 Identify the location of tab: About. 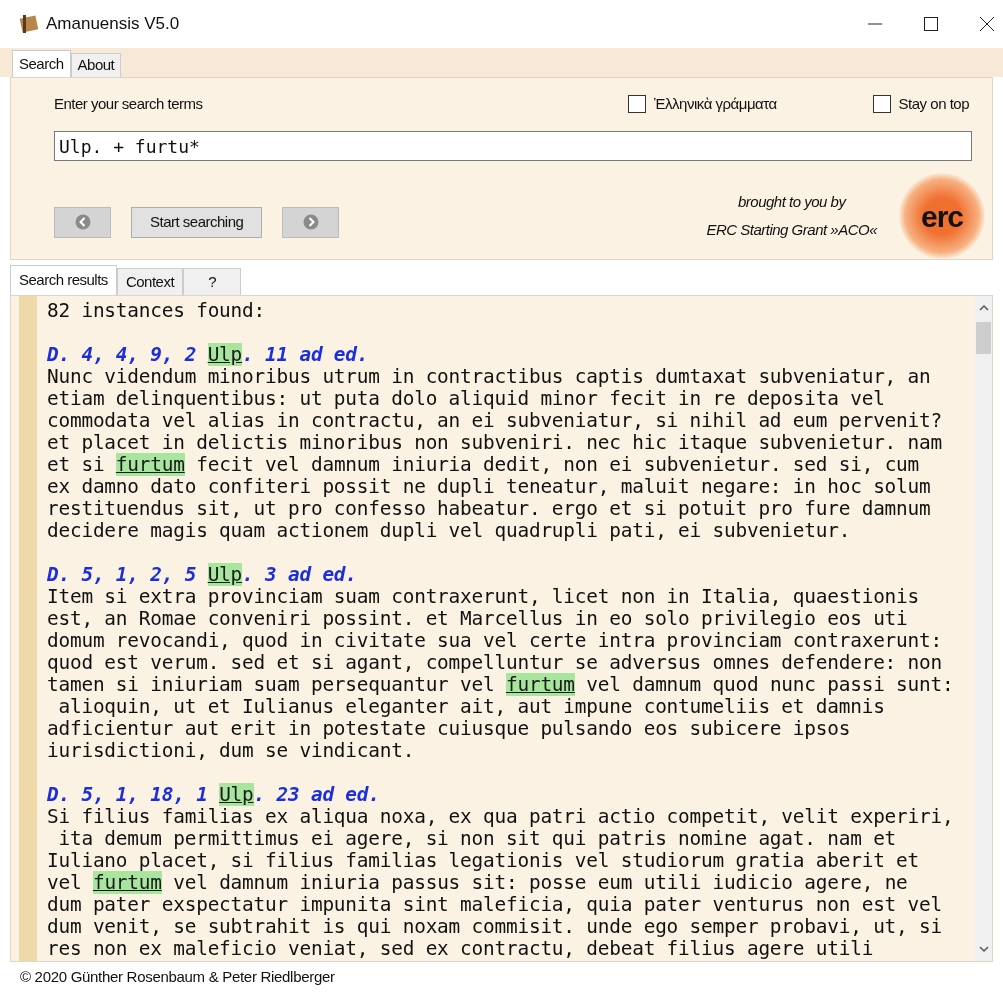
(96, 65).